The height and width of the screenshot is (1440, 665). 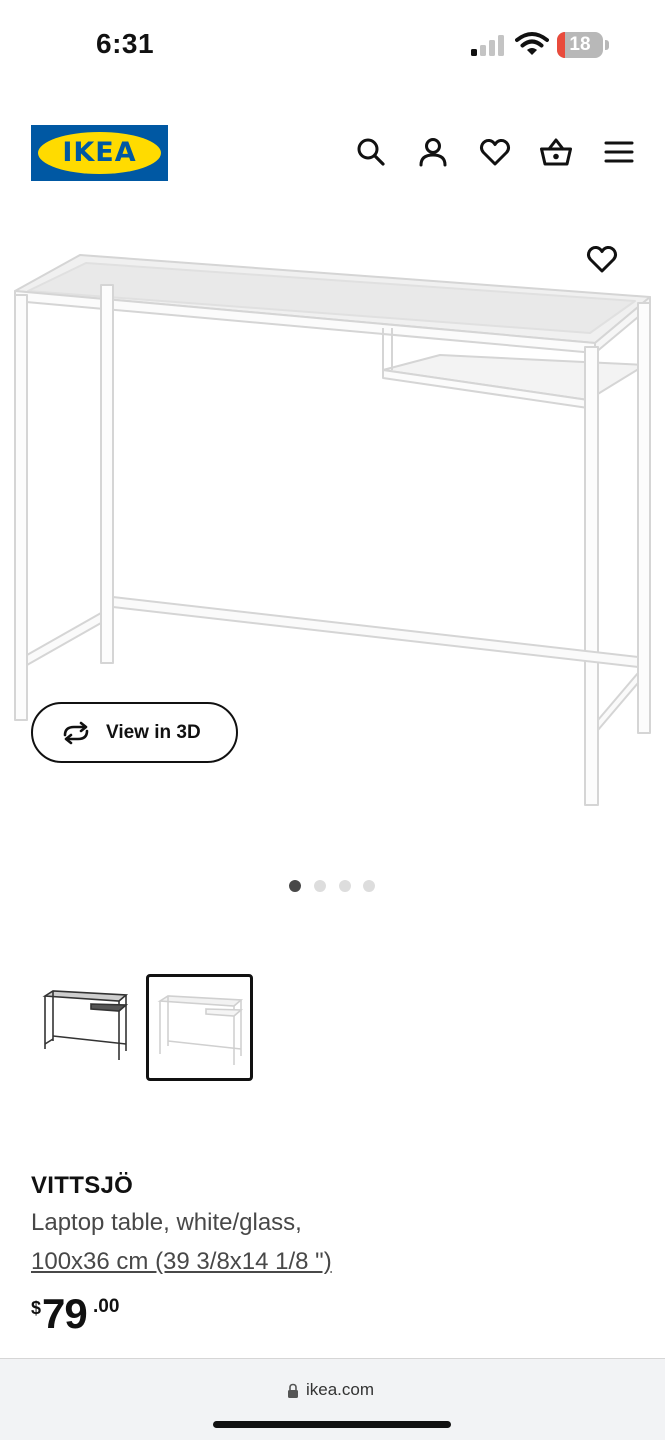 I want to click on browser-address-bar: ikea.com, so click(x=332, y=1399).